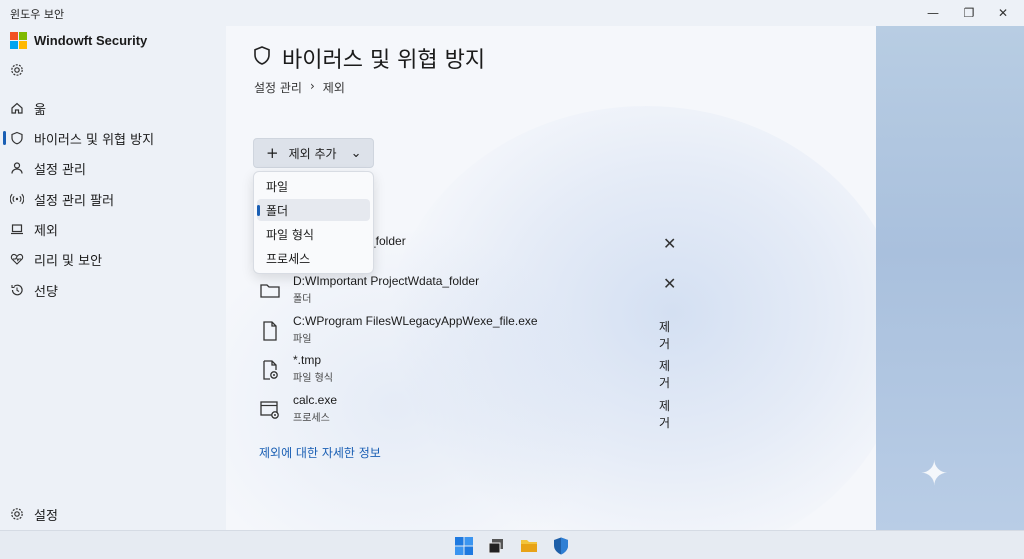 The width and height of the screenshot is (1024, 559). Describe the element at coordinates (17, 168) in the screenshot. I see `person-icon` at that location.